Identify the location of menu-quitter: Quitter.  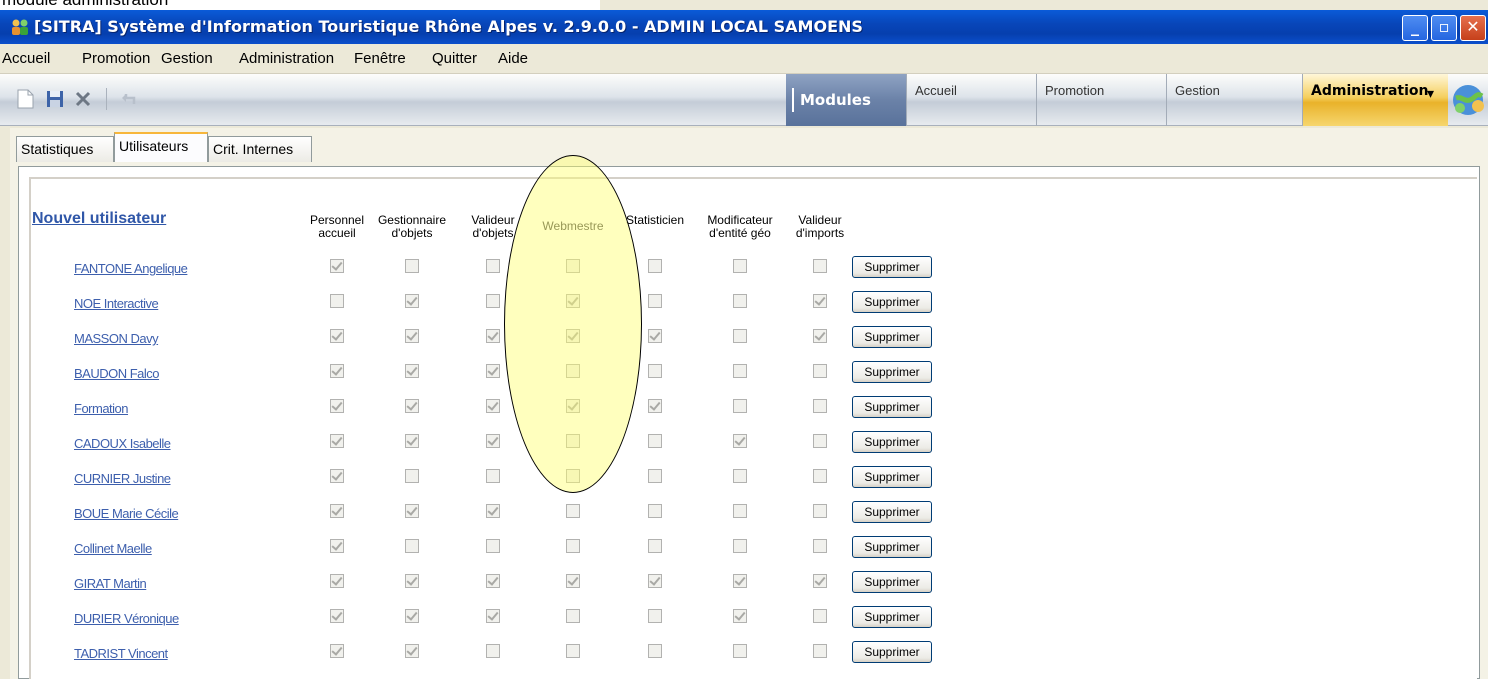
(454, 58).